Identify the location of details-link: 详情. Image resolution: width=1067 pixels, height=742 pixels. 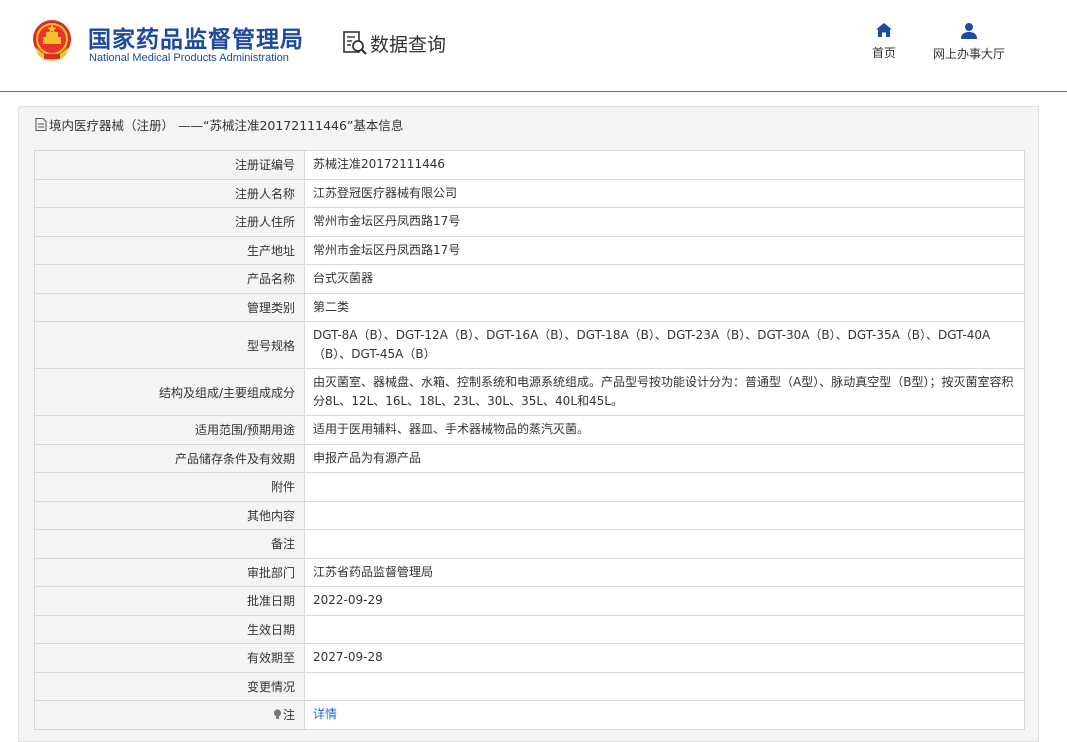
(325, 714).